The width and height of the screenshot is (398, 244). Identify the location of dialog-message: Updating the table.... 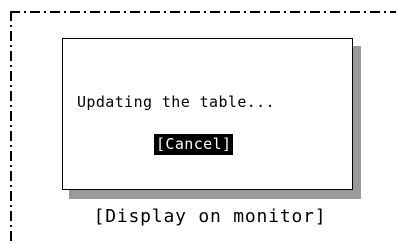
(176, 102).